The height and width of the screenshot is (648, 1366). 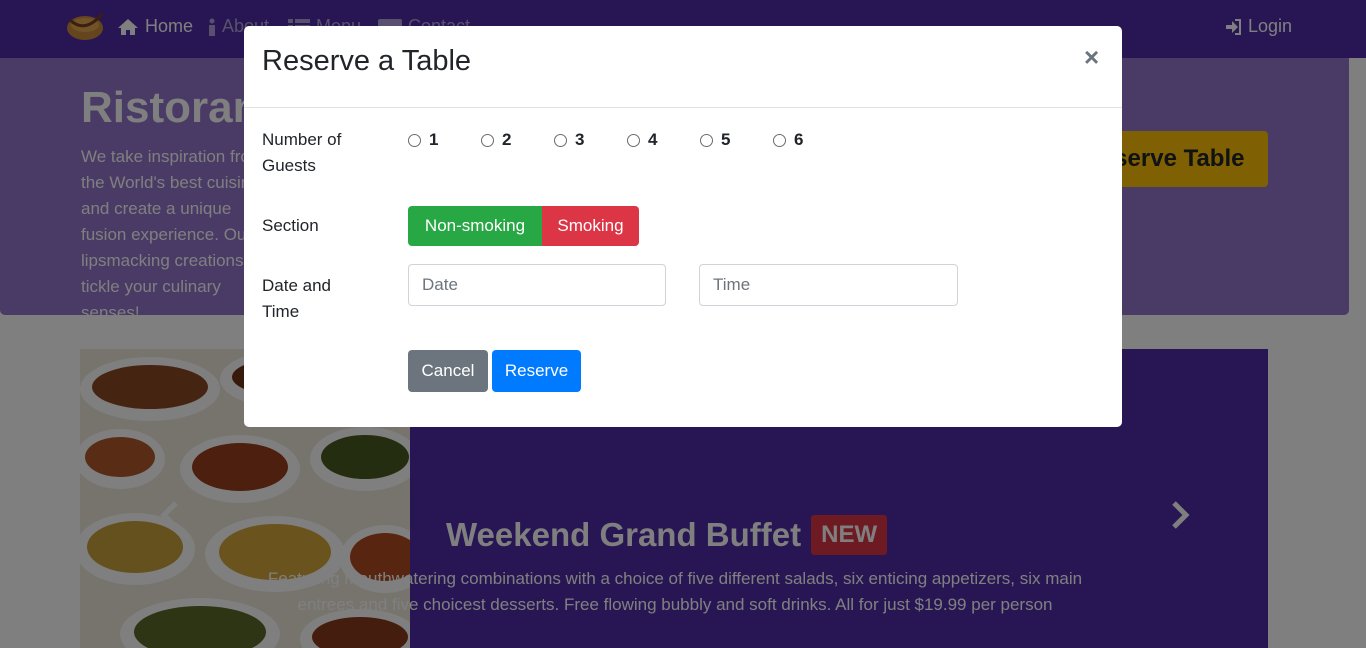 I want to click on close-icon: ×, so click(x=1091, y=57).